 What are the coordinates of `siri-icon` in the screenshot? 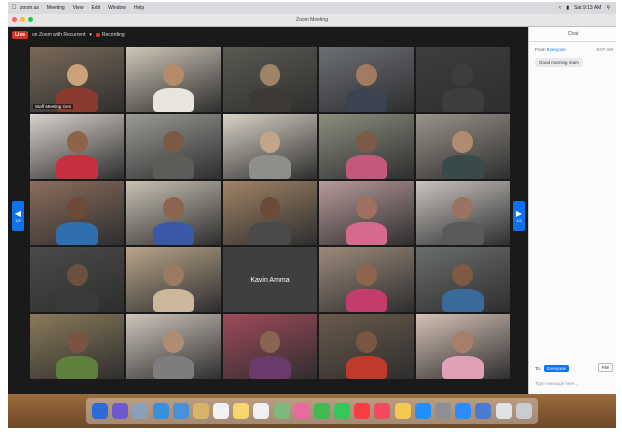 It's located at (120, 411).